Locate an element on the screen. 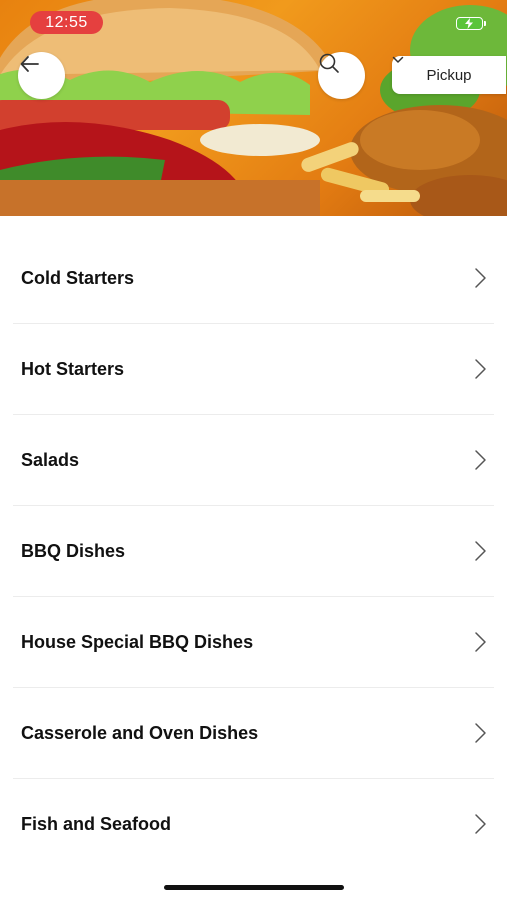 Image resolution: width=507 pixels, height=900 pixels. category-item-fish-and-seafood: Fish and Seafood is located at coordinates (253, 824).